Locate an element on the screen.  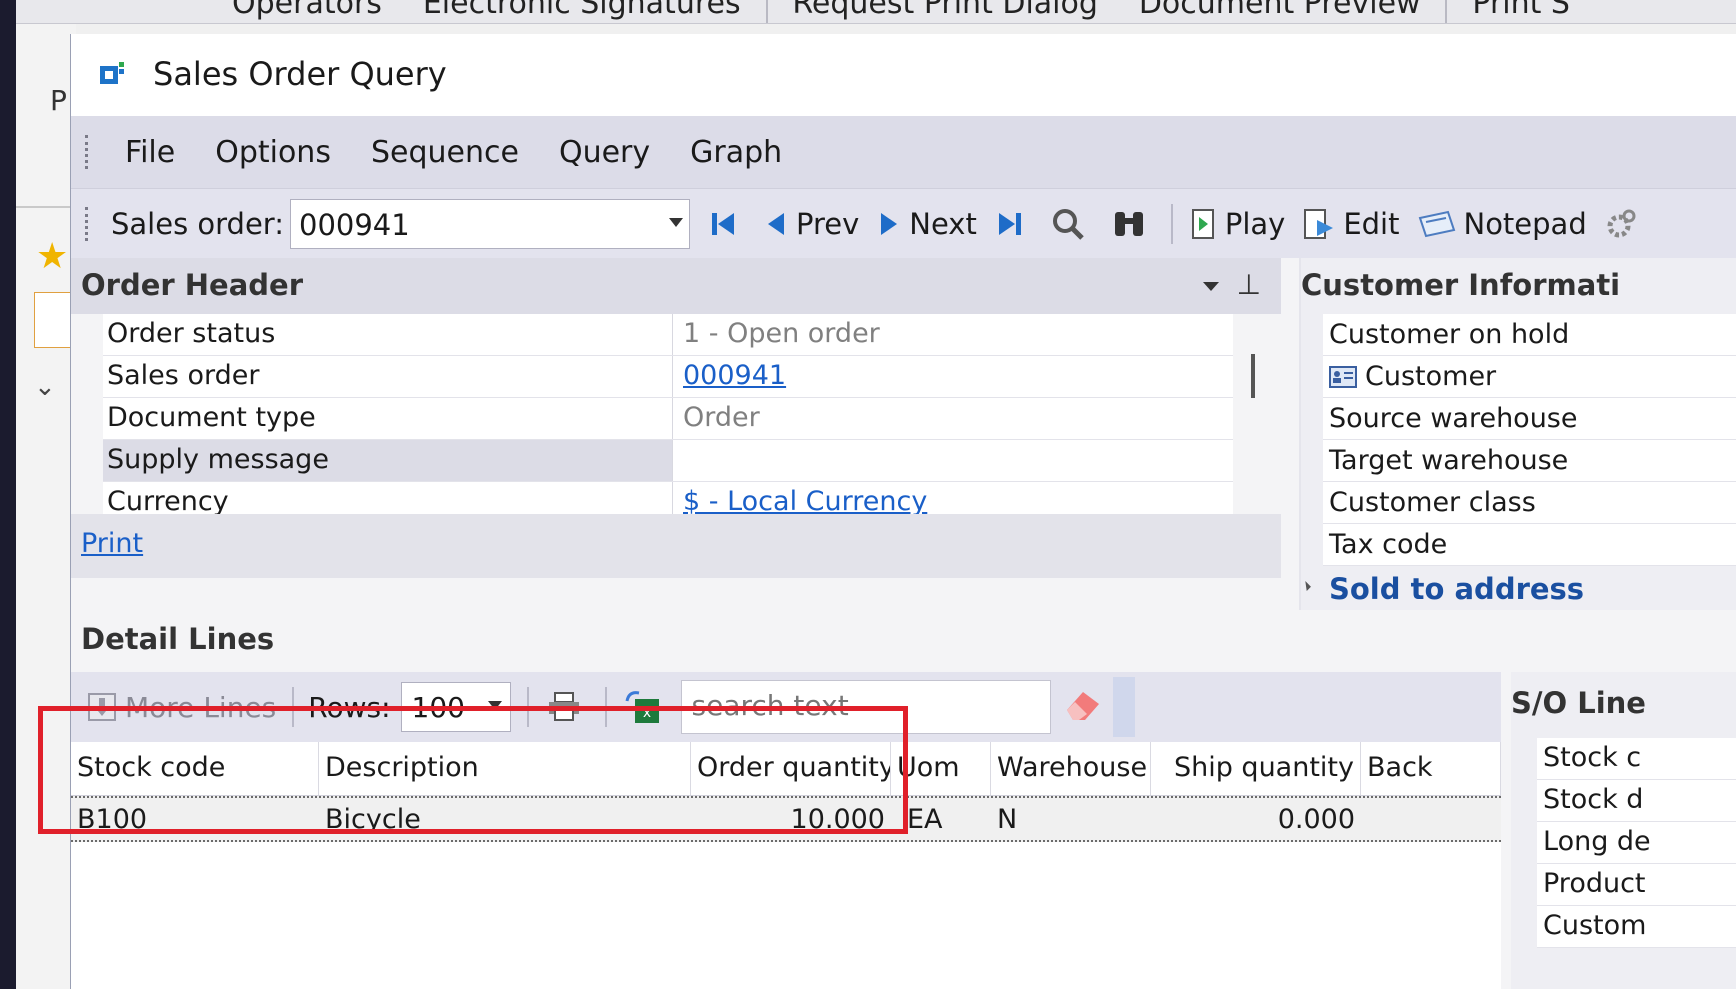
binoculars-icon is located at coordinates (1128, 223).